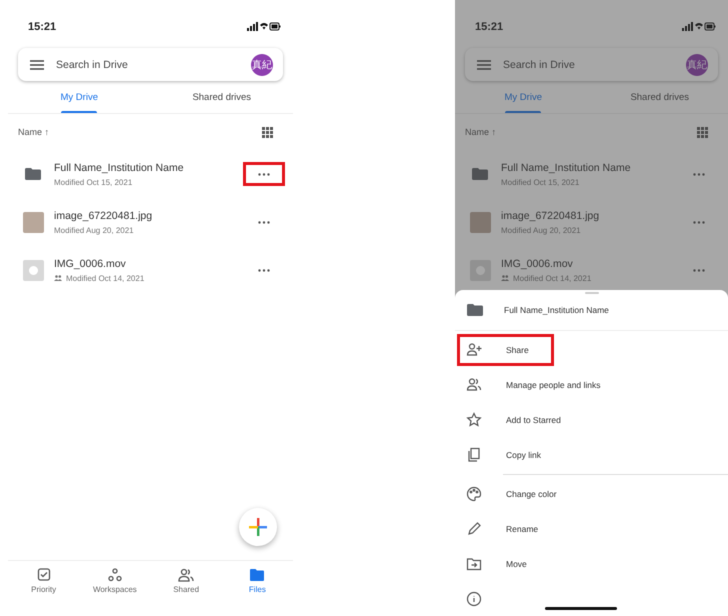 The width and height of the screenshot is (728, 616). I want to click on nav-item: Workspaces, so click(114, 581).